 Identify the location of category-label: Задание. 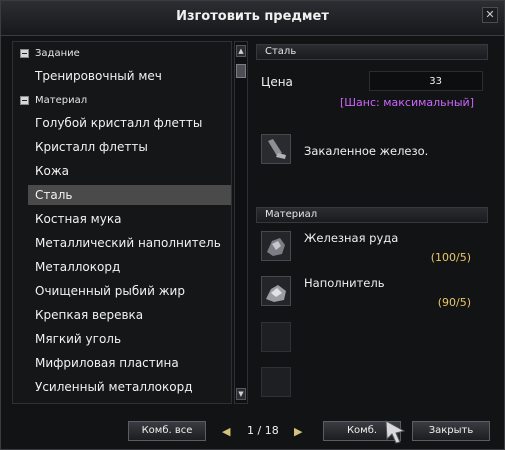
(57, 53).